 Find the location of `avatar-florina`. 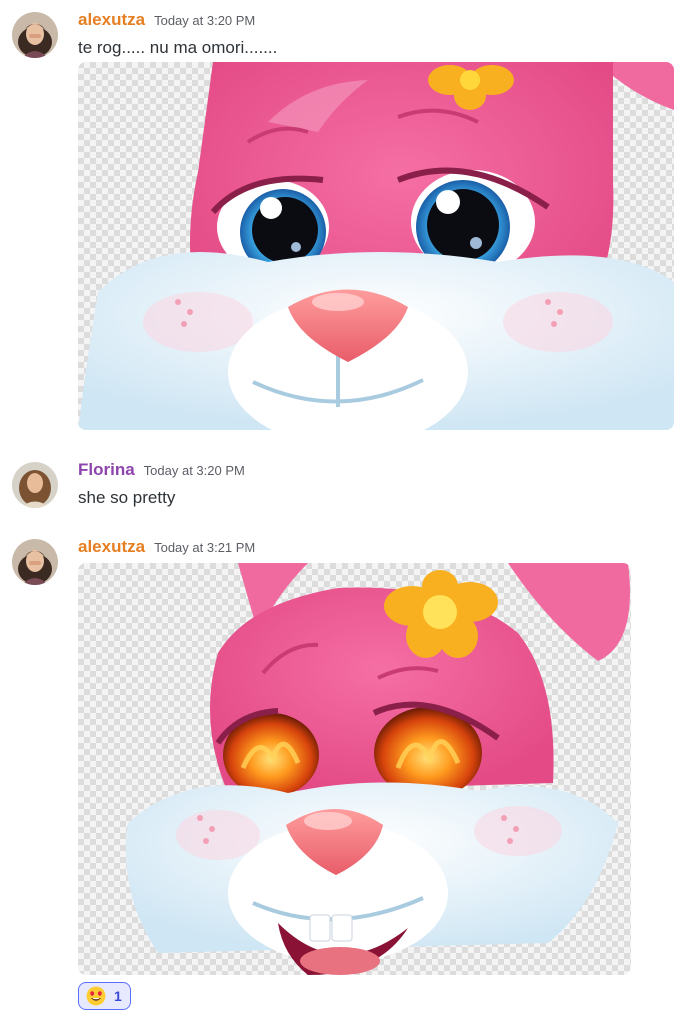

avatar-florina is located at coordinates (35, 485).